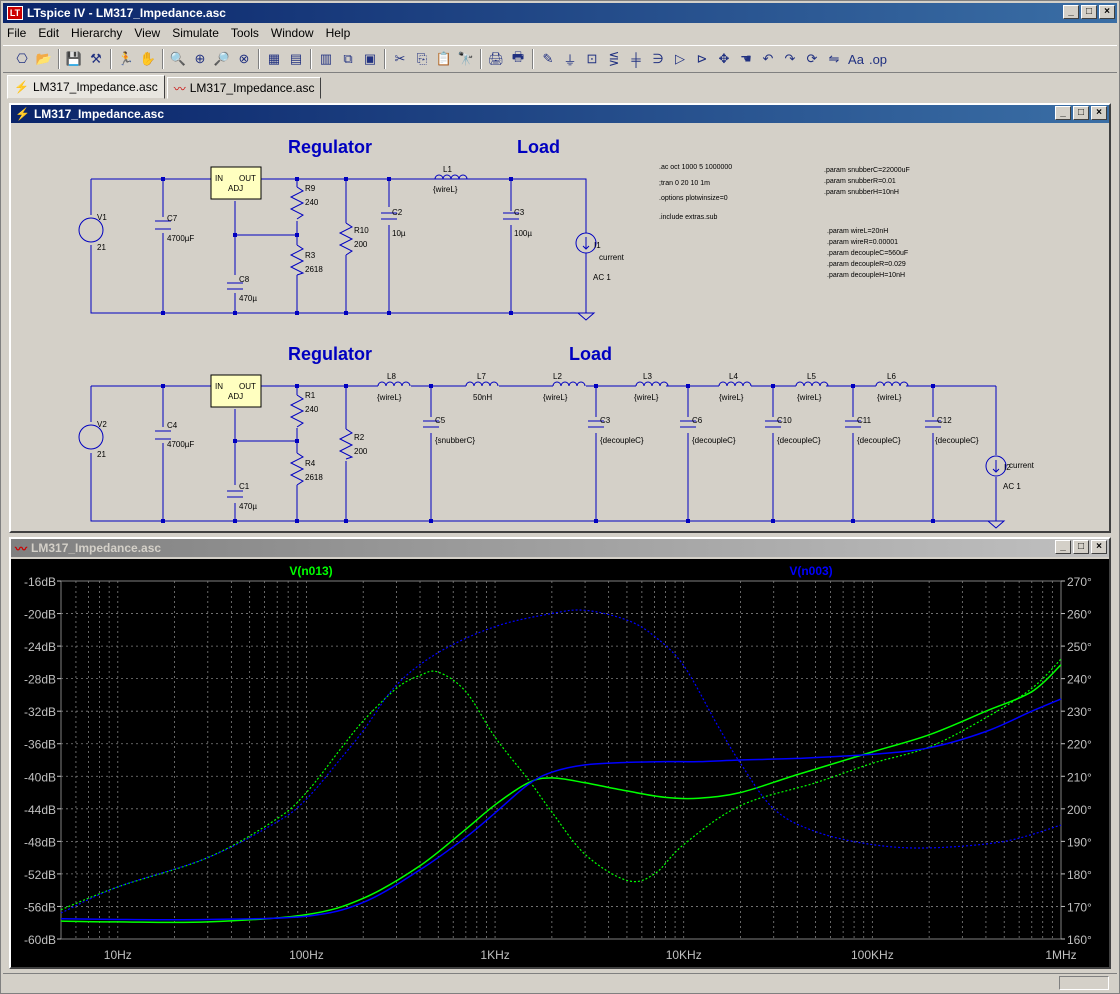 Image resolution: width=1120 pixels, height=994 pixels. What do you see at coordinates (96, 59) in the screenshot?
I see `control-panel-icon: ⚒` at bounding box center [96, 59].